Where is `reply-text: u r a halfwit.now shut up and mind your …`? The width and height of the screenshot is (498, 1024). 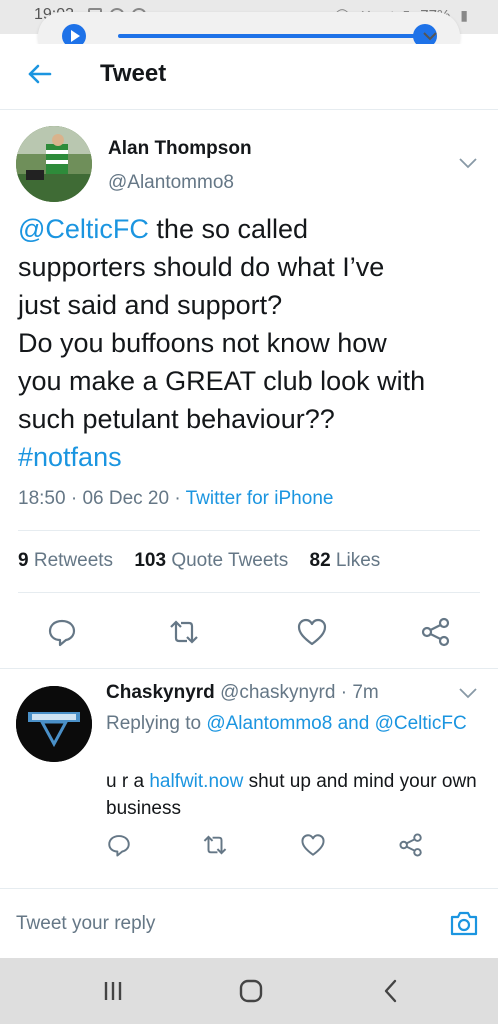 reply-text: u r a halfwit.now shut up and mind your … is located at coordinates (296, 795).